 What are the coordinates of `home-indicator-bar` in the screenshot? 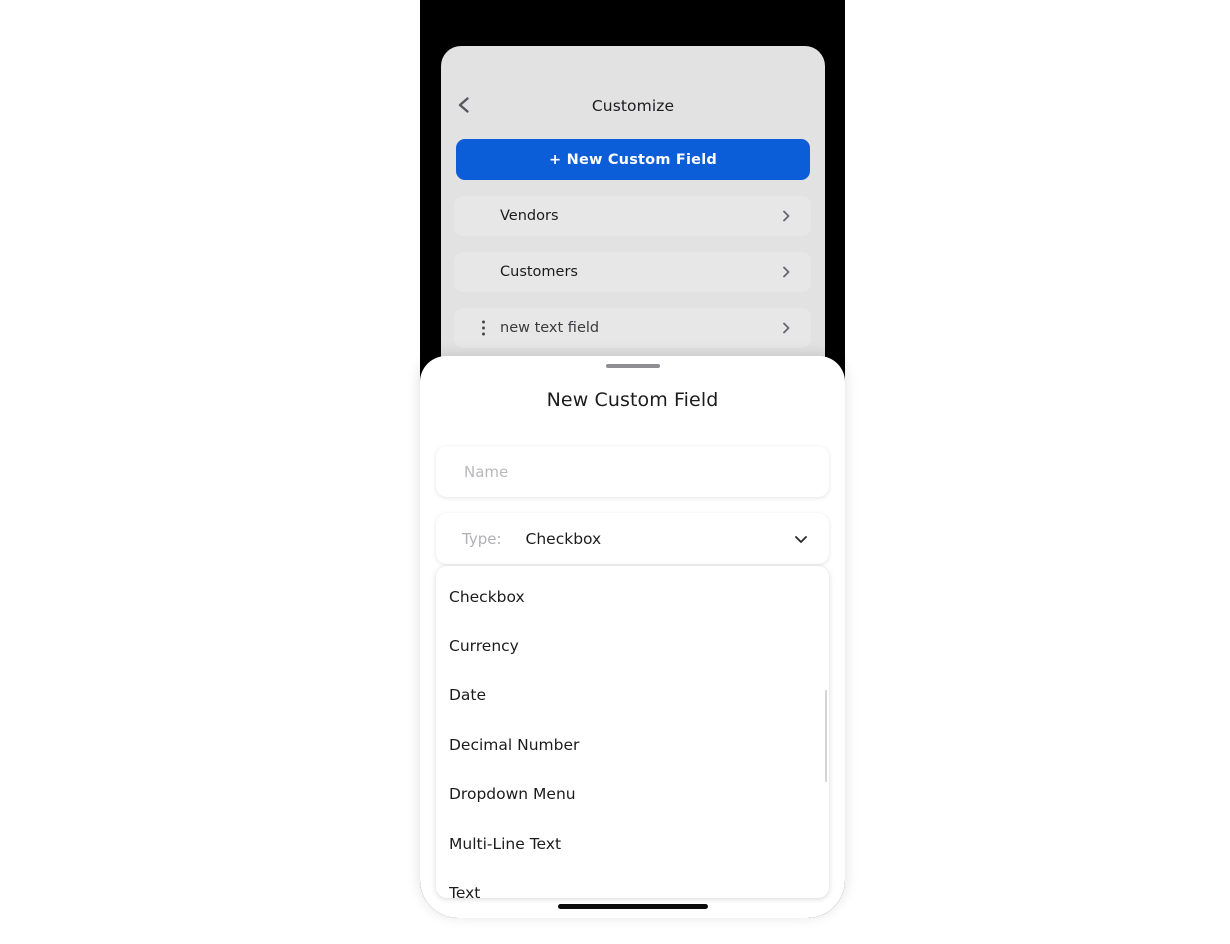 It's located at (632, 906).